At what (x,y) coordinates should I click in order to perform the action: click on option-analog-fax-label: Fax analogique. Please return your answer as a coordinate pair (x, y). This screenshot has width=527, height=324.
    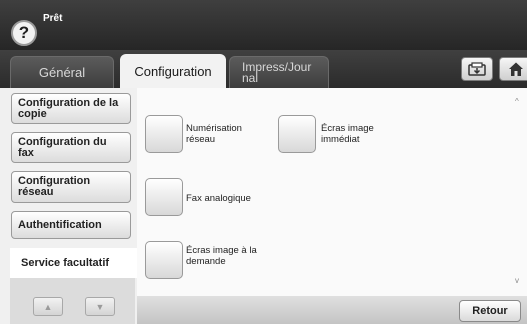
    Looking at the image, I should click on (218, 198).